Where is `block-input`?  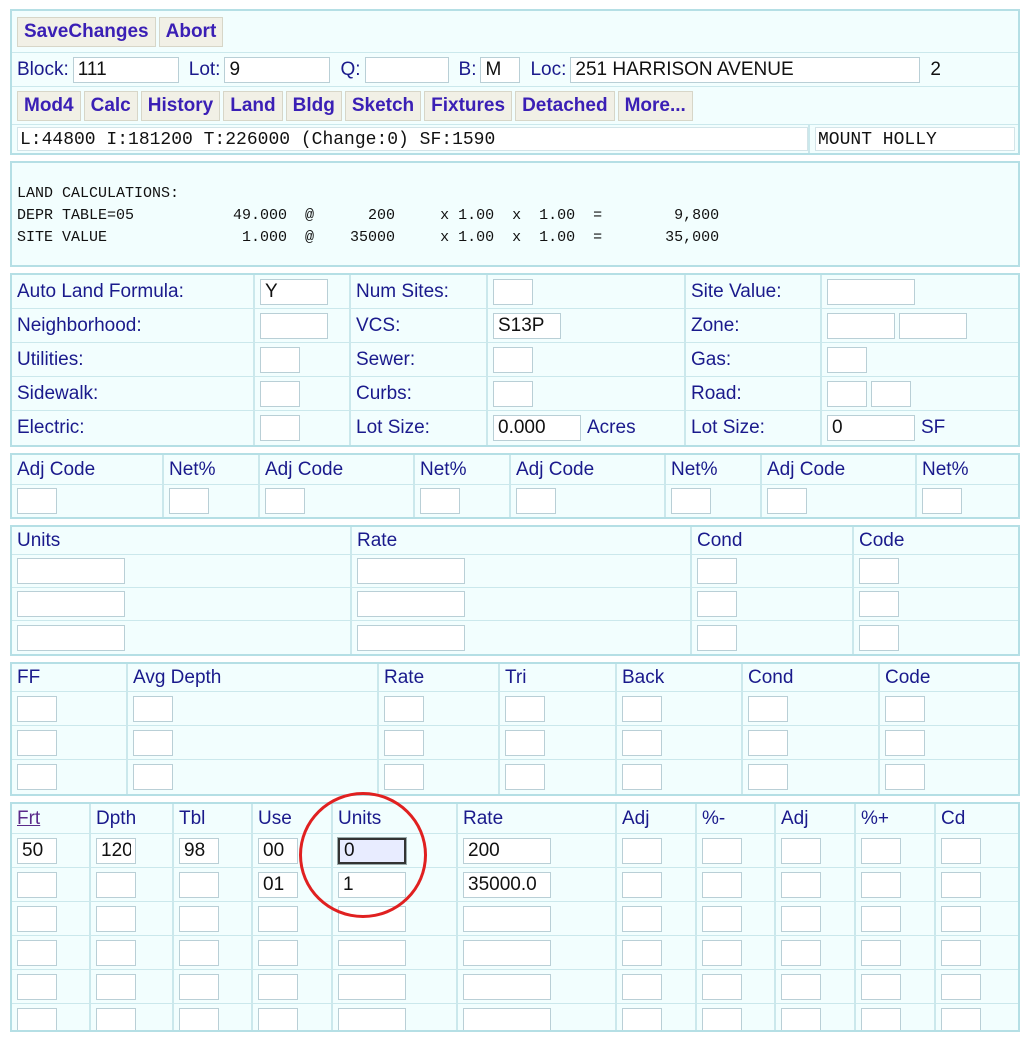 block-input is located at coordinates (125, 69).